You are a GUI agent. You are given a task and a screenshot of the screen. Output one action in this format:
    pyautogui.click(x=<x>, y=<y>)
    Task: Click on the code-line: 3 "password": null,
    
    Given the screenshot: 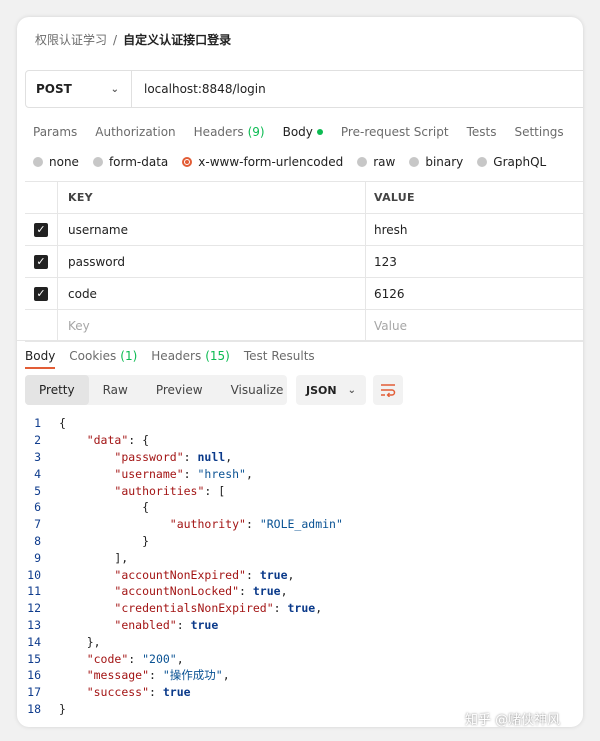 What is the action you would take?
    pyautogui.click(x=300, y=457)
    